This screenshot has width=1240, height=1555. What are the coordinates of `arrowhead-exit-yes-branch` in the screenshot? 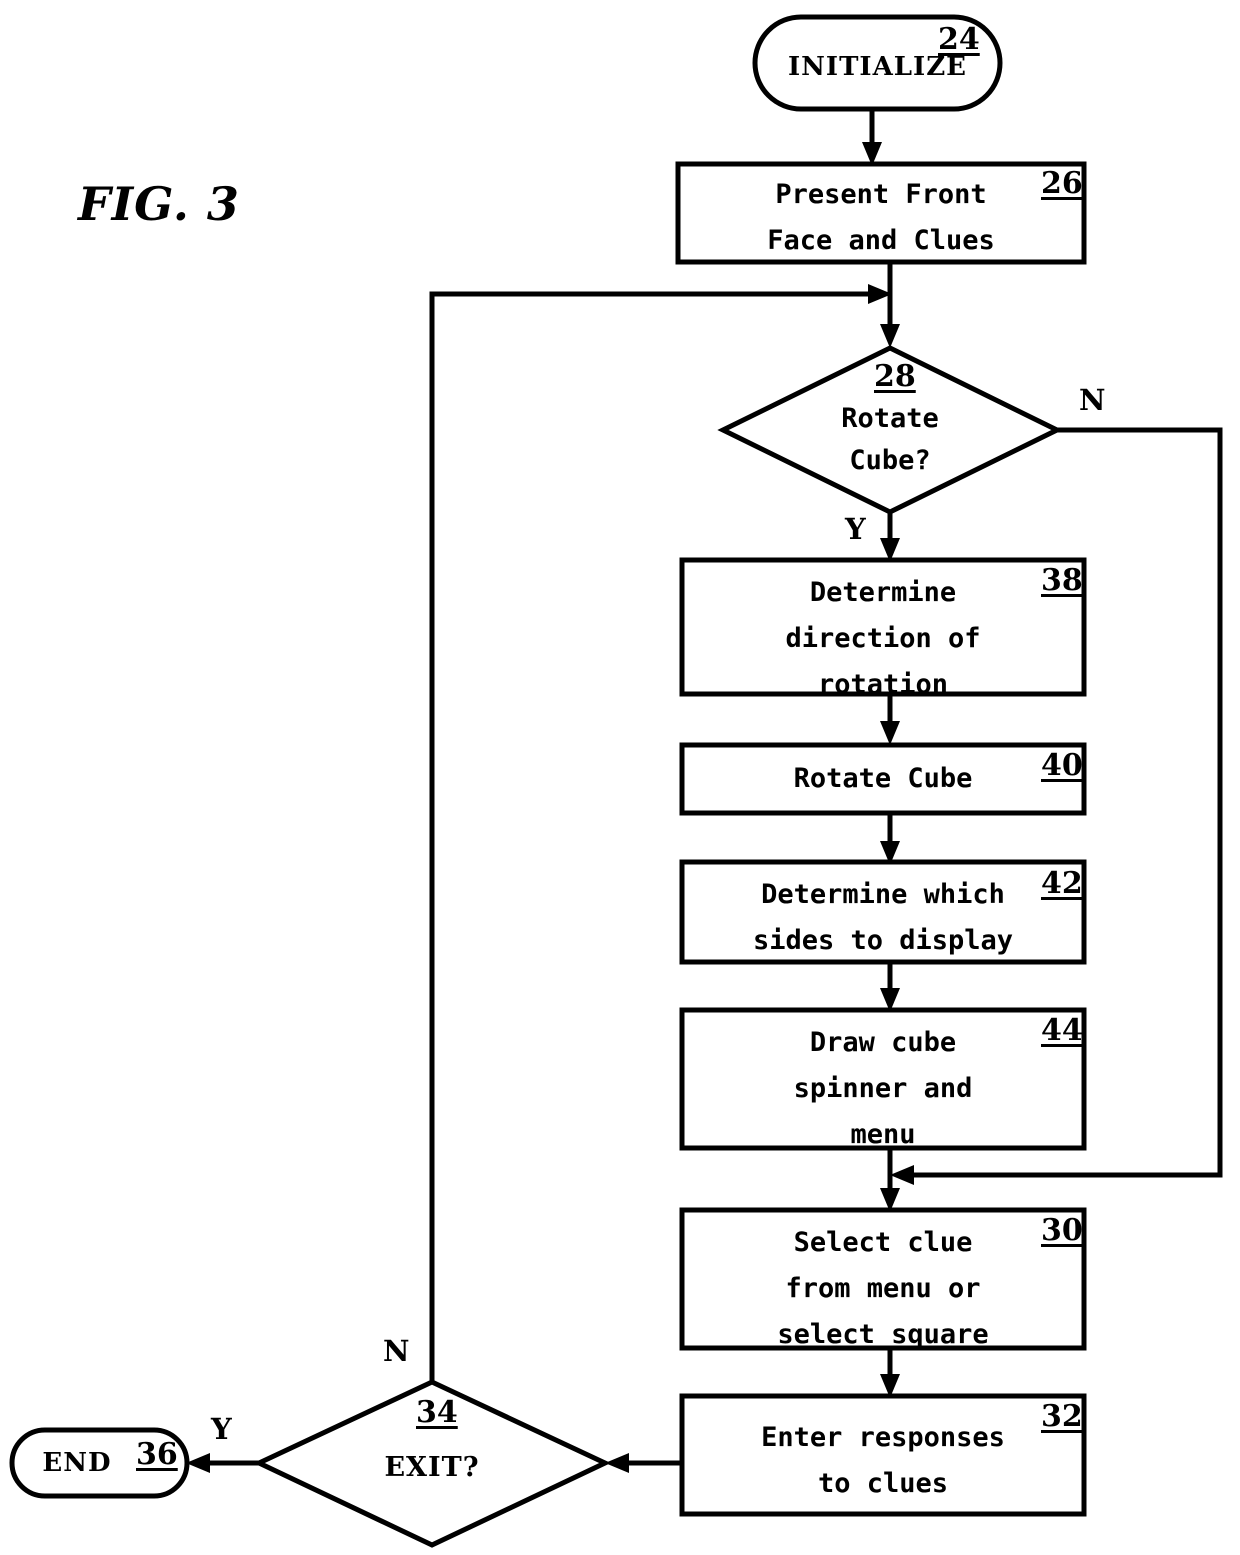 It's located at (198, 1463).